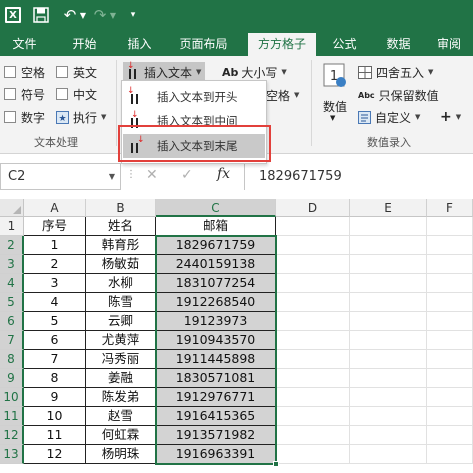 The image size is (473, 473). I want to click on table-cell: 姜融, so click(121, 378).